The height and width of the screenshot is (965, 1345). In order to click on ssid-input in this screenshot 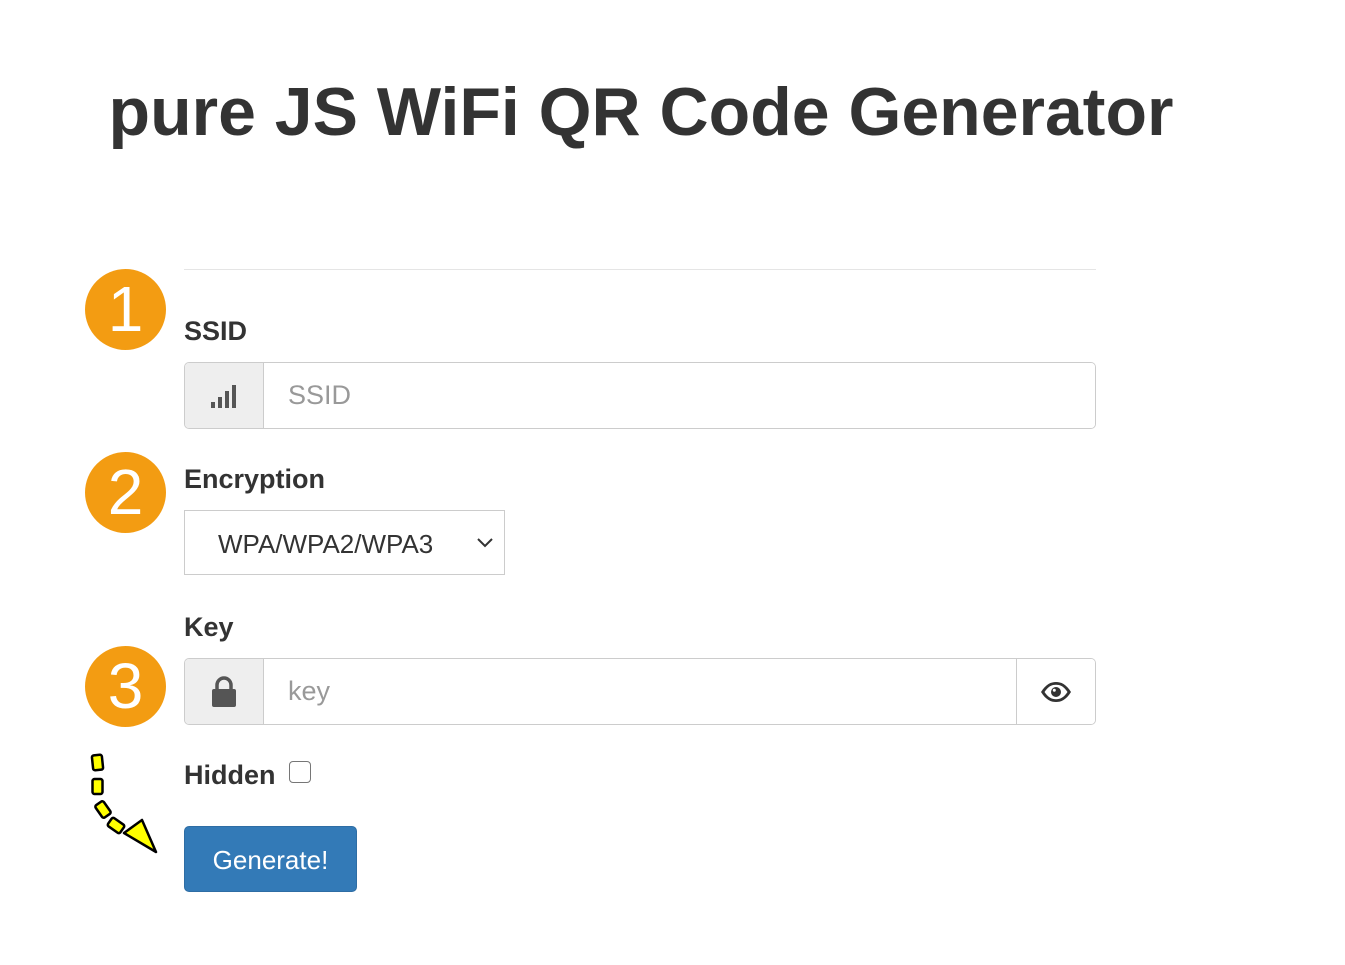, I will do `click(679, 395)`.